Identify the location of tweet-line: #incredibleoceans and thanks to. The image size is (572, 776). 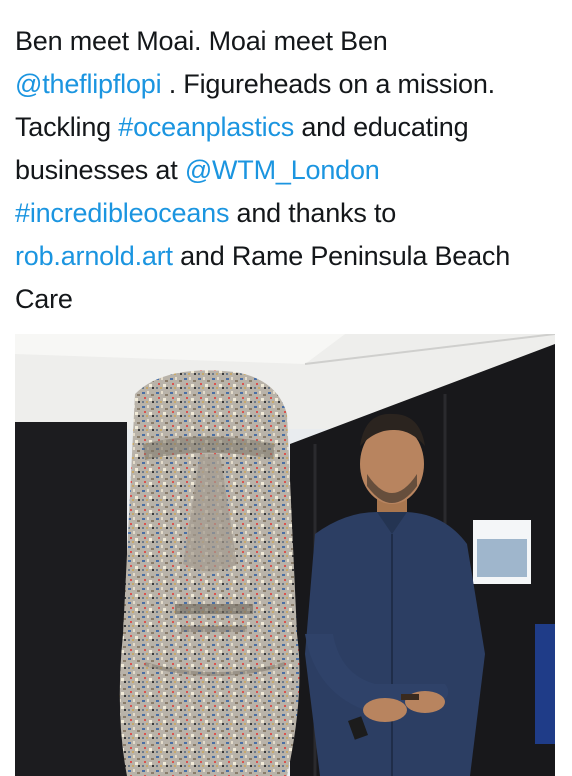
(290, 213).